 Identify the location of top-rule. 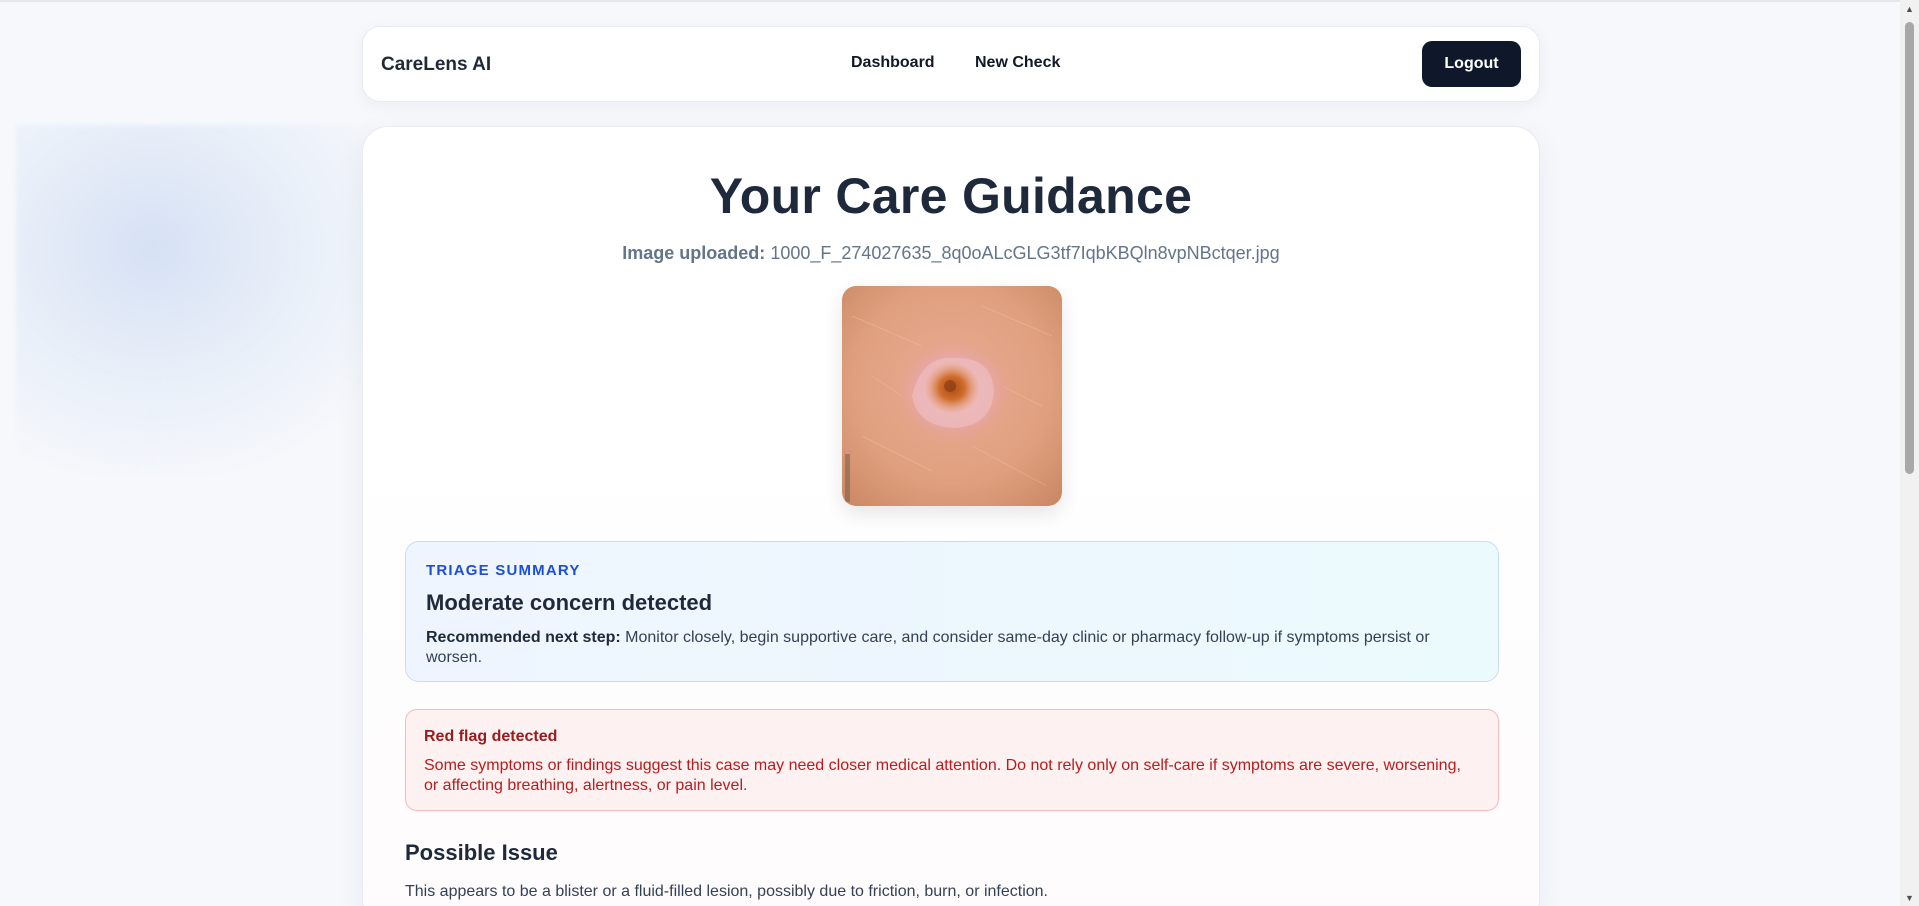
(950, 1).